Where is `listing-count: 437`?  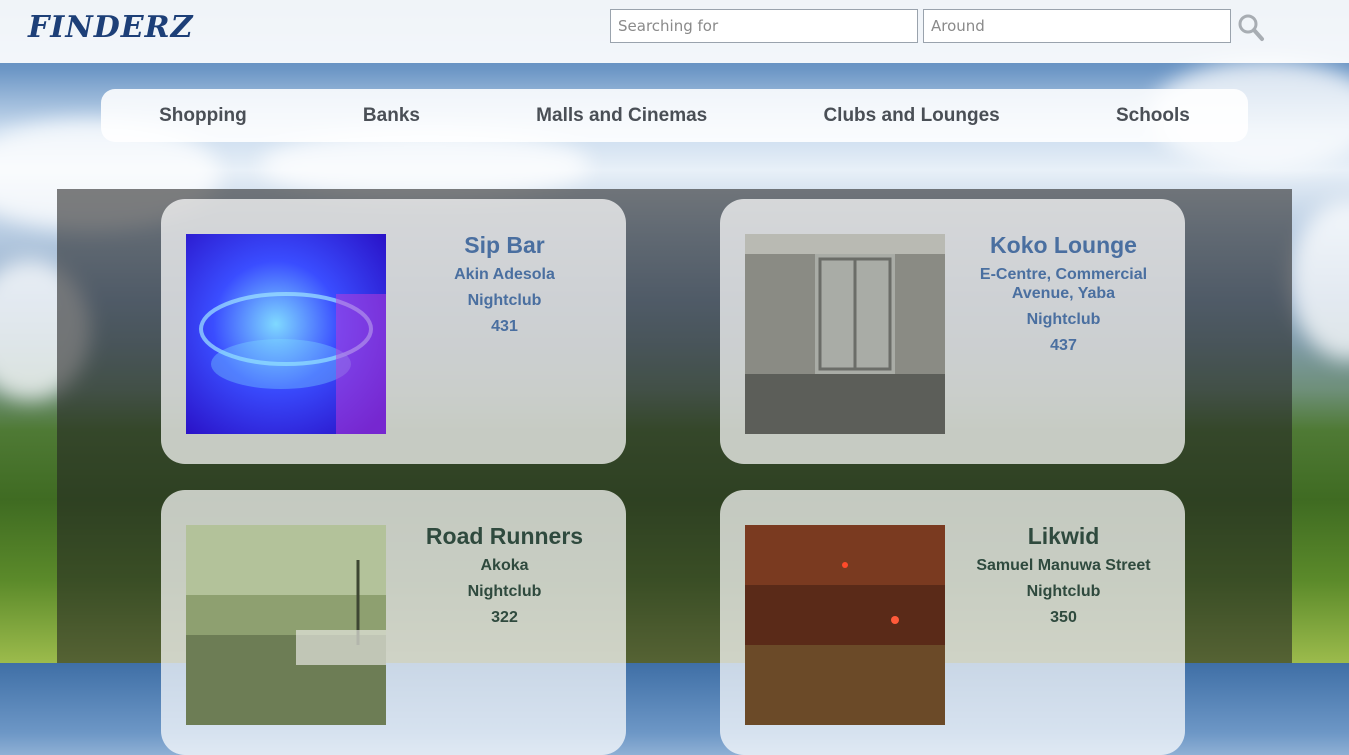
listing-count: 437 is located at coordinates (1063, 345).